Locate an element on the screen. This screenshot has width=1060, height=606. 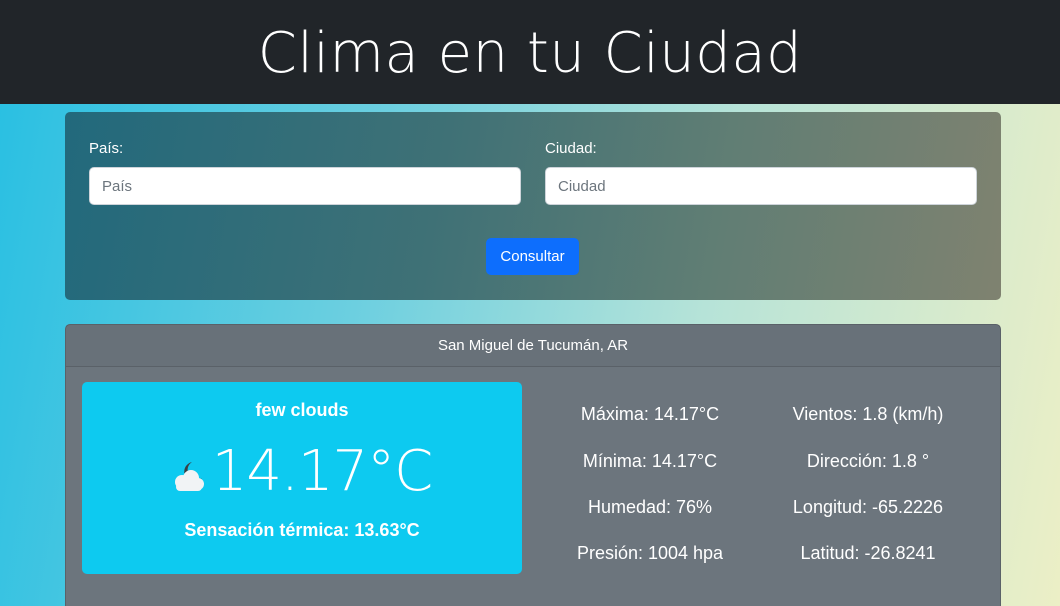
temperature-row: 14.17°C is located at coordinates (302, 472).